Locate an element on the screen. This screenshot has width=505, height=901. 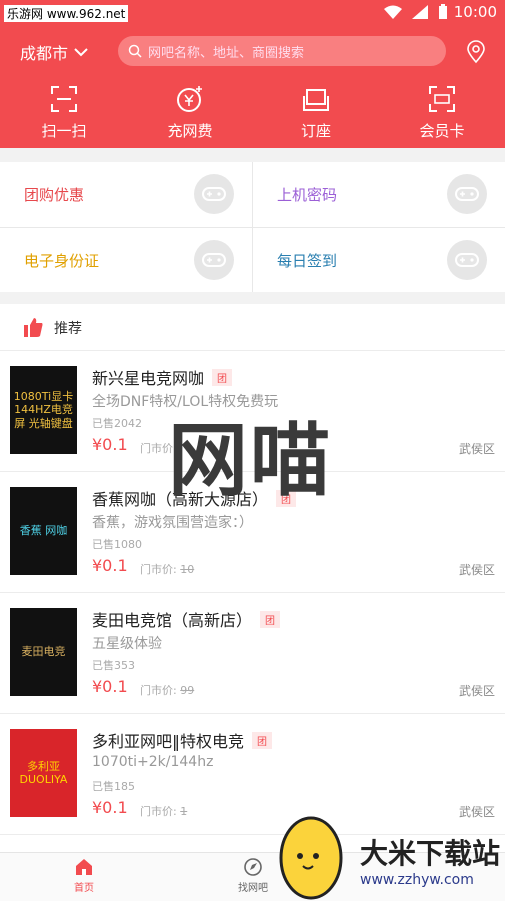
site-badge: 大米下载站 www.zzhyw.com is located at coordinates (390, 855).